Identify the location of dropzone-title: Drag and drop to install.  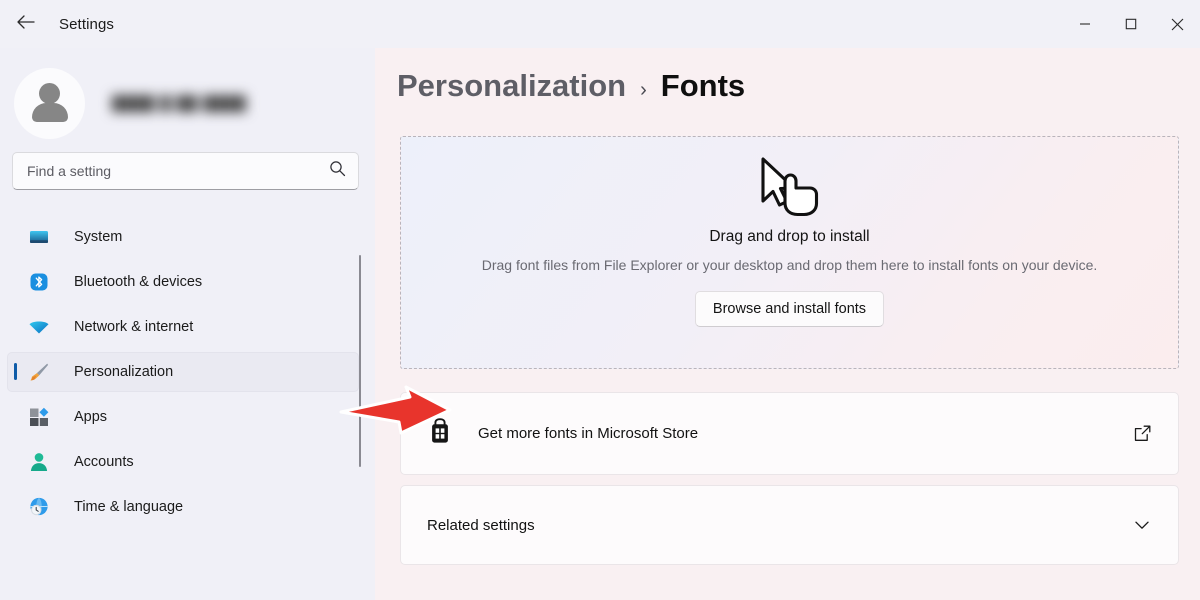
(789, 236).